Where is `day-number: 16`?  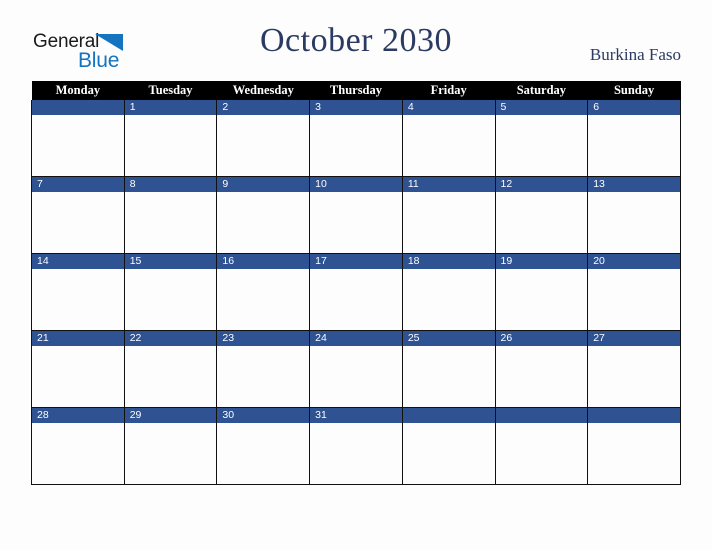
day-number: 16 is located at coordinates (263, 261).